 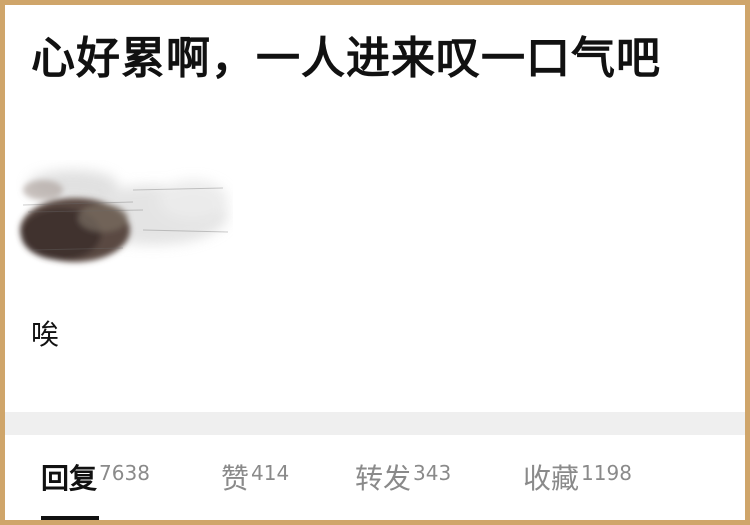 I want to click on tab-reposts-count: 343, so click(x=432, y=473).